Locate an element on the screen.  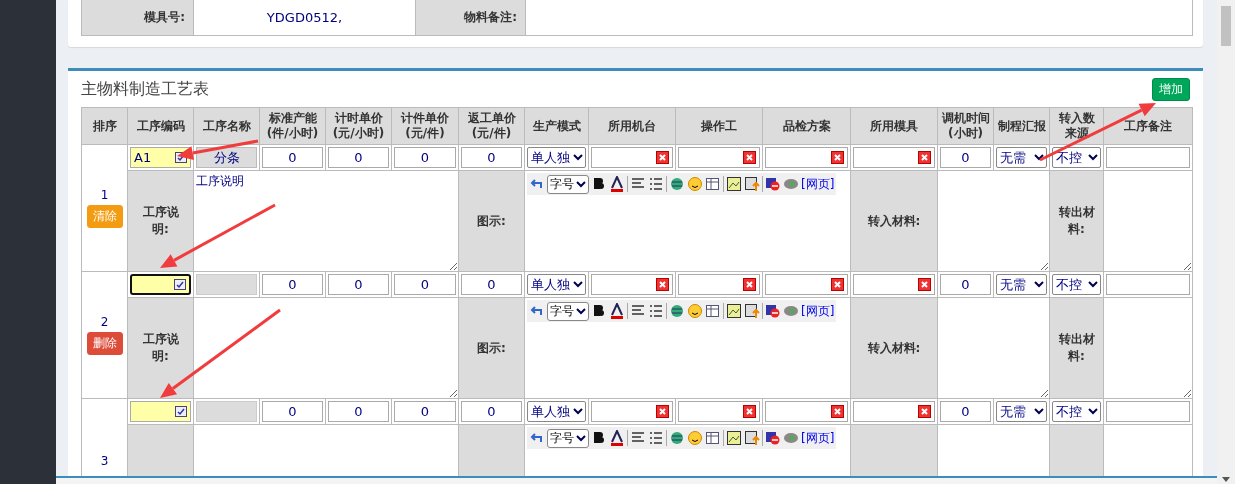
field-value: YDGD0512, is located at coordinates (304, 18).